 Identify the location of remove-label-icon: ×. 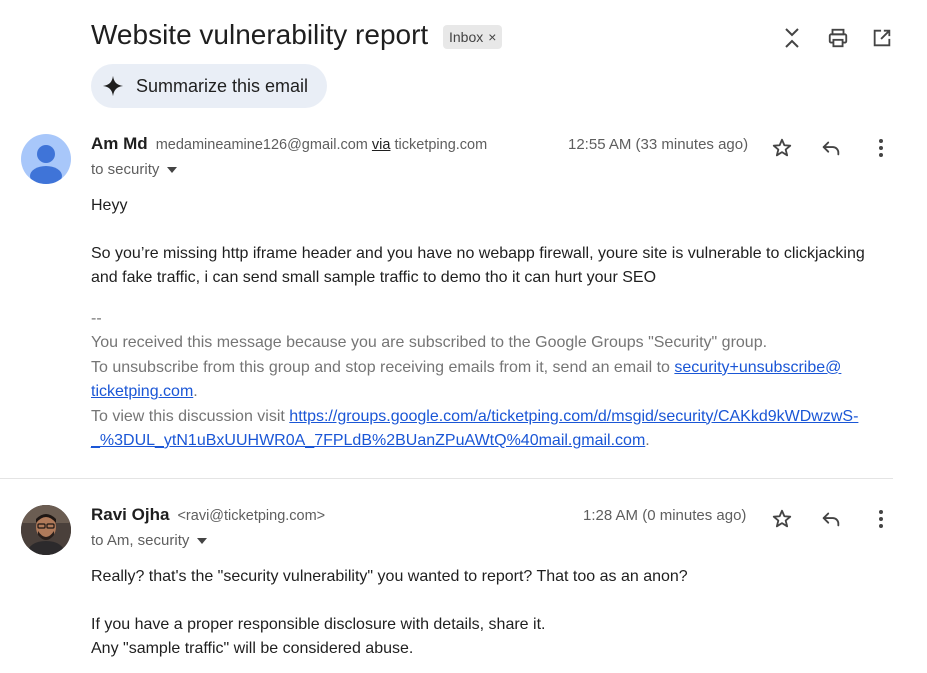
(492, 37).